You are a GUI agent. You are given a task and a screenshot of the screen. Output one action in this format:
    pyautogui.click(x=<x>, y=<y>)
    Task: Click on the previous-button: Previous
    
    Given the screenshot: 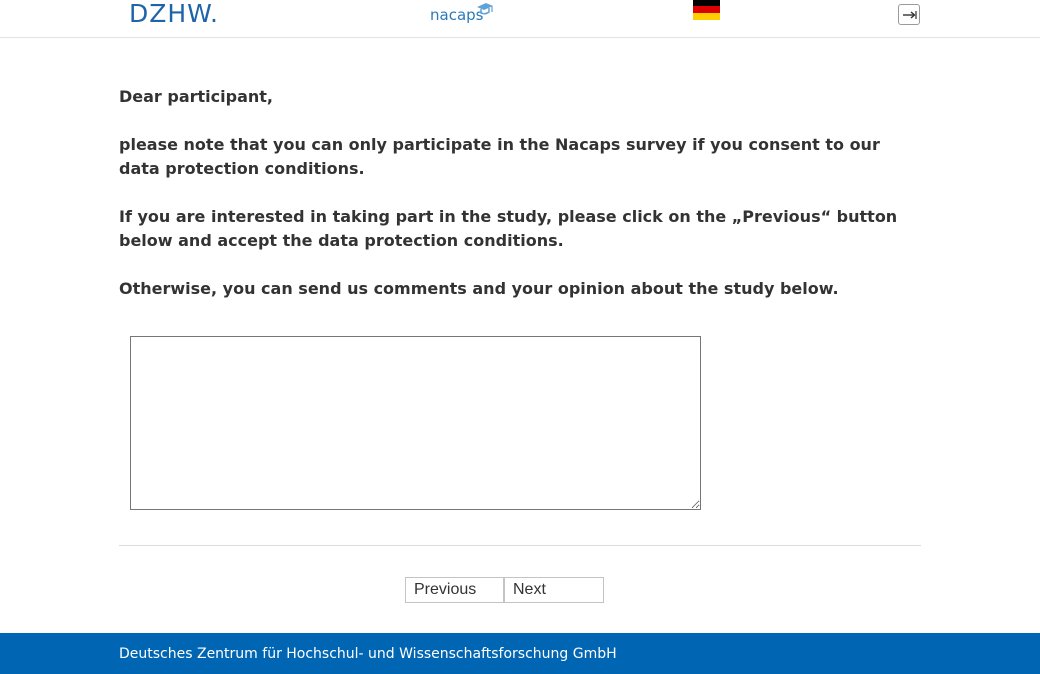 What is the action you would take?
    pyautogui.click(x=454, y=590)
    